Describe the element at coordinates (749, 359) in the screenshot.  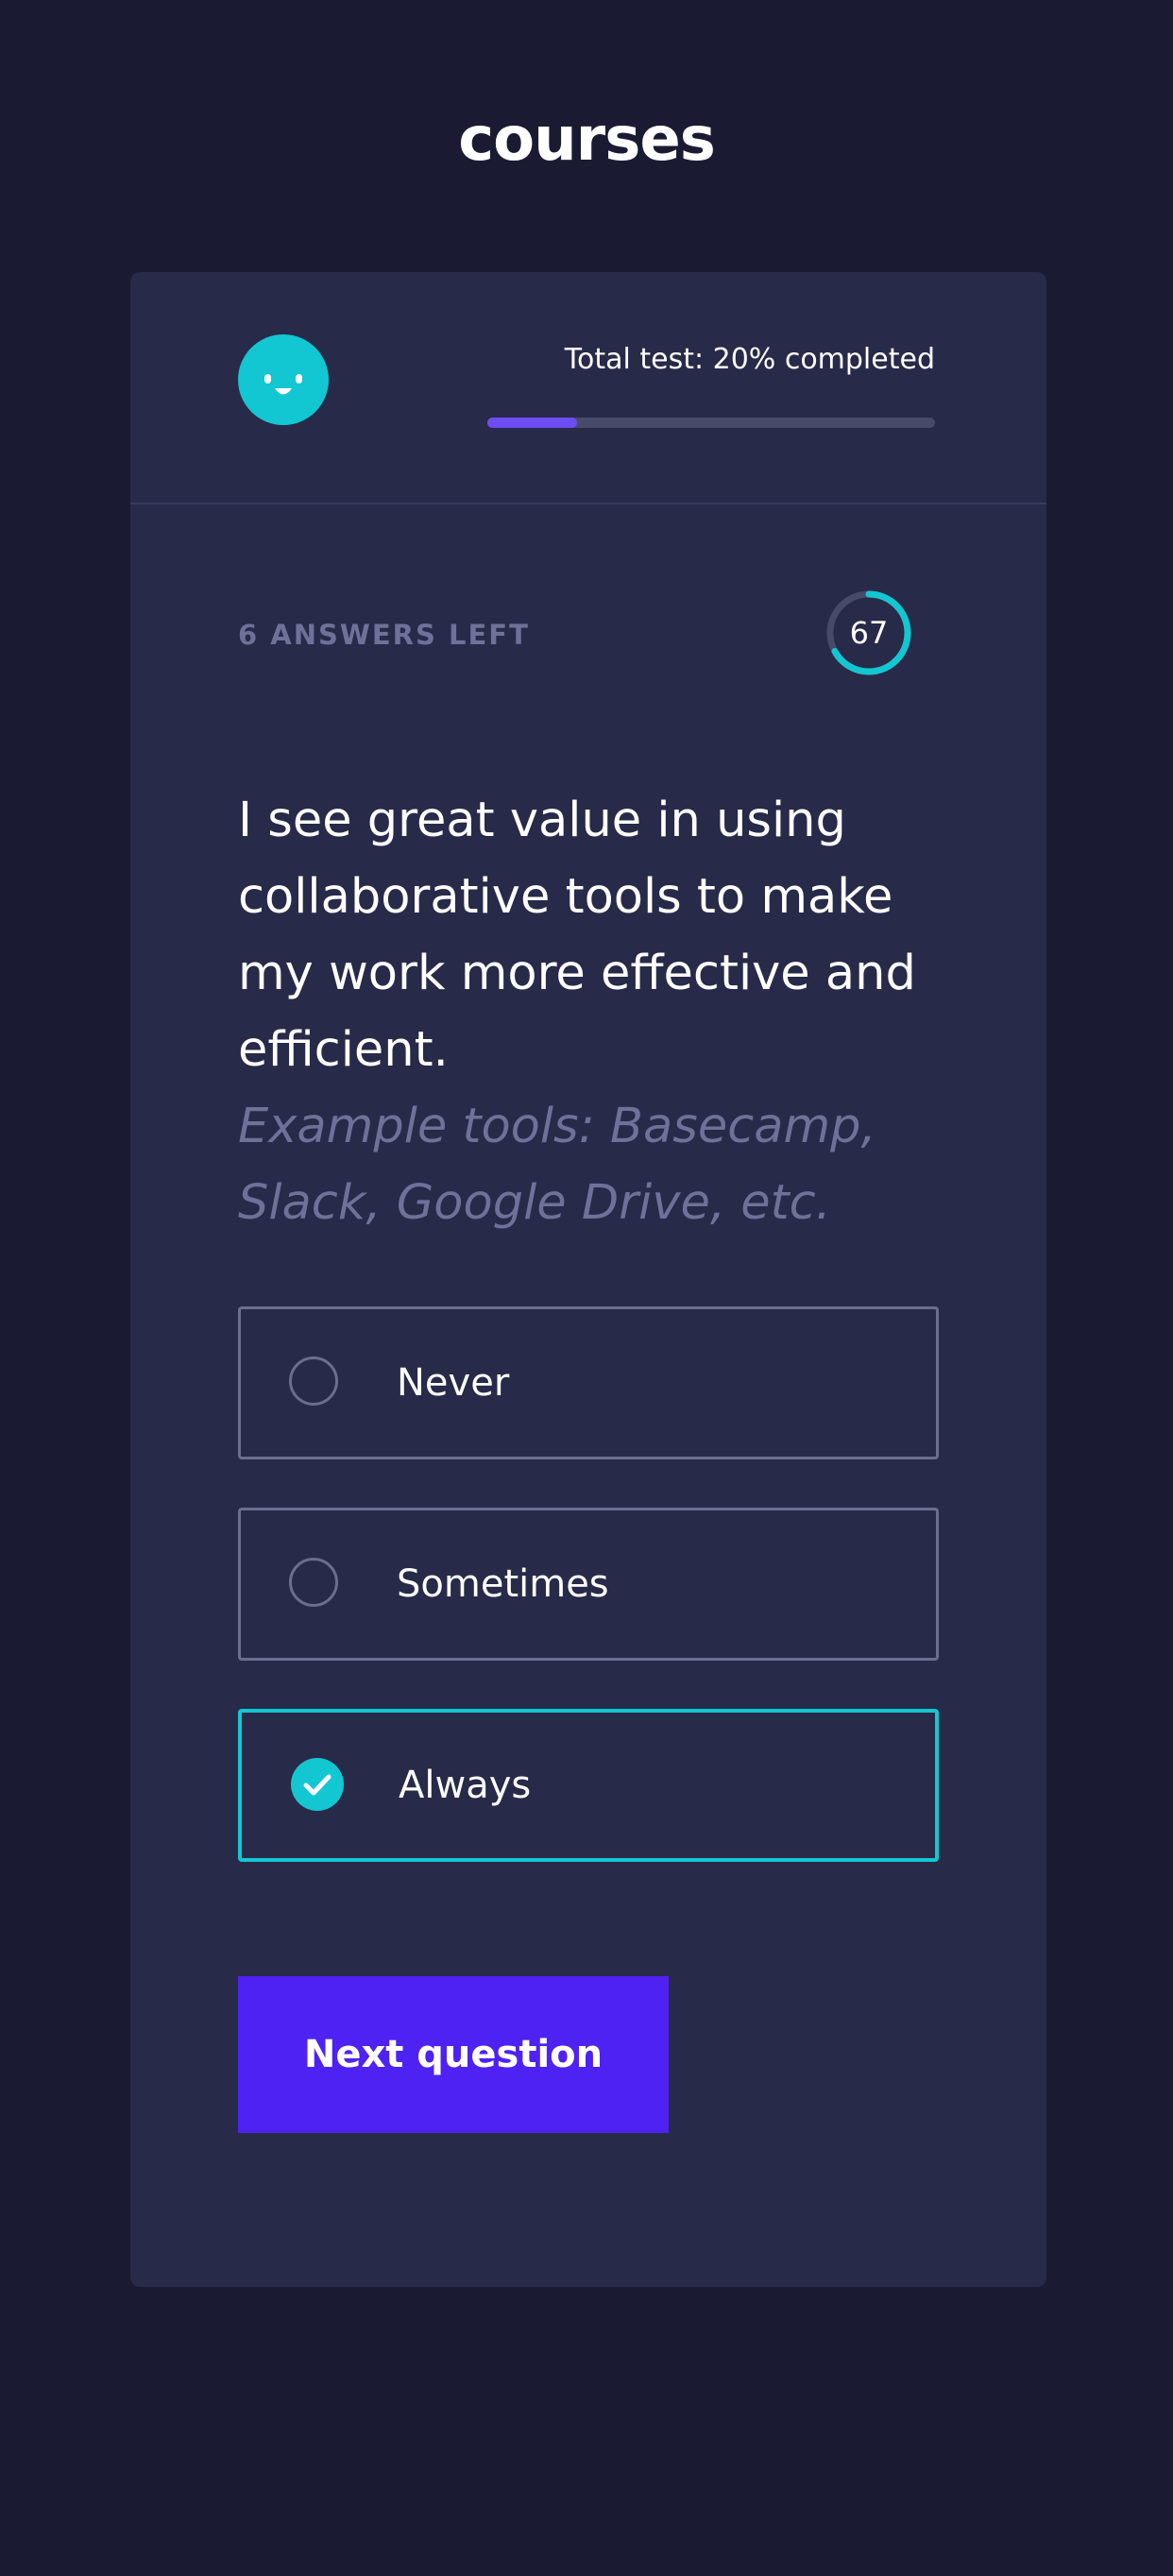
I see `progress-label: Total test: 20% completed` at that location.